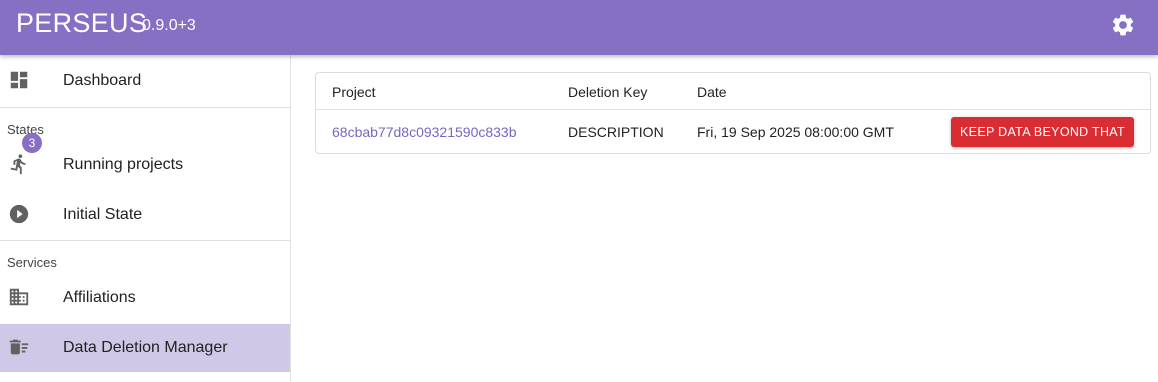 The image size is (1158, 382). Describe the element at coordinates (19, 214) in the screenshot. I see `play-circle-icon` at that location.